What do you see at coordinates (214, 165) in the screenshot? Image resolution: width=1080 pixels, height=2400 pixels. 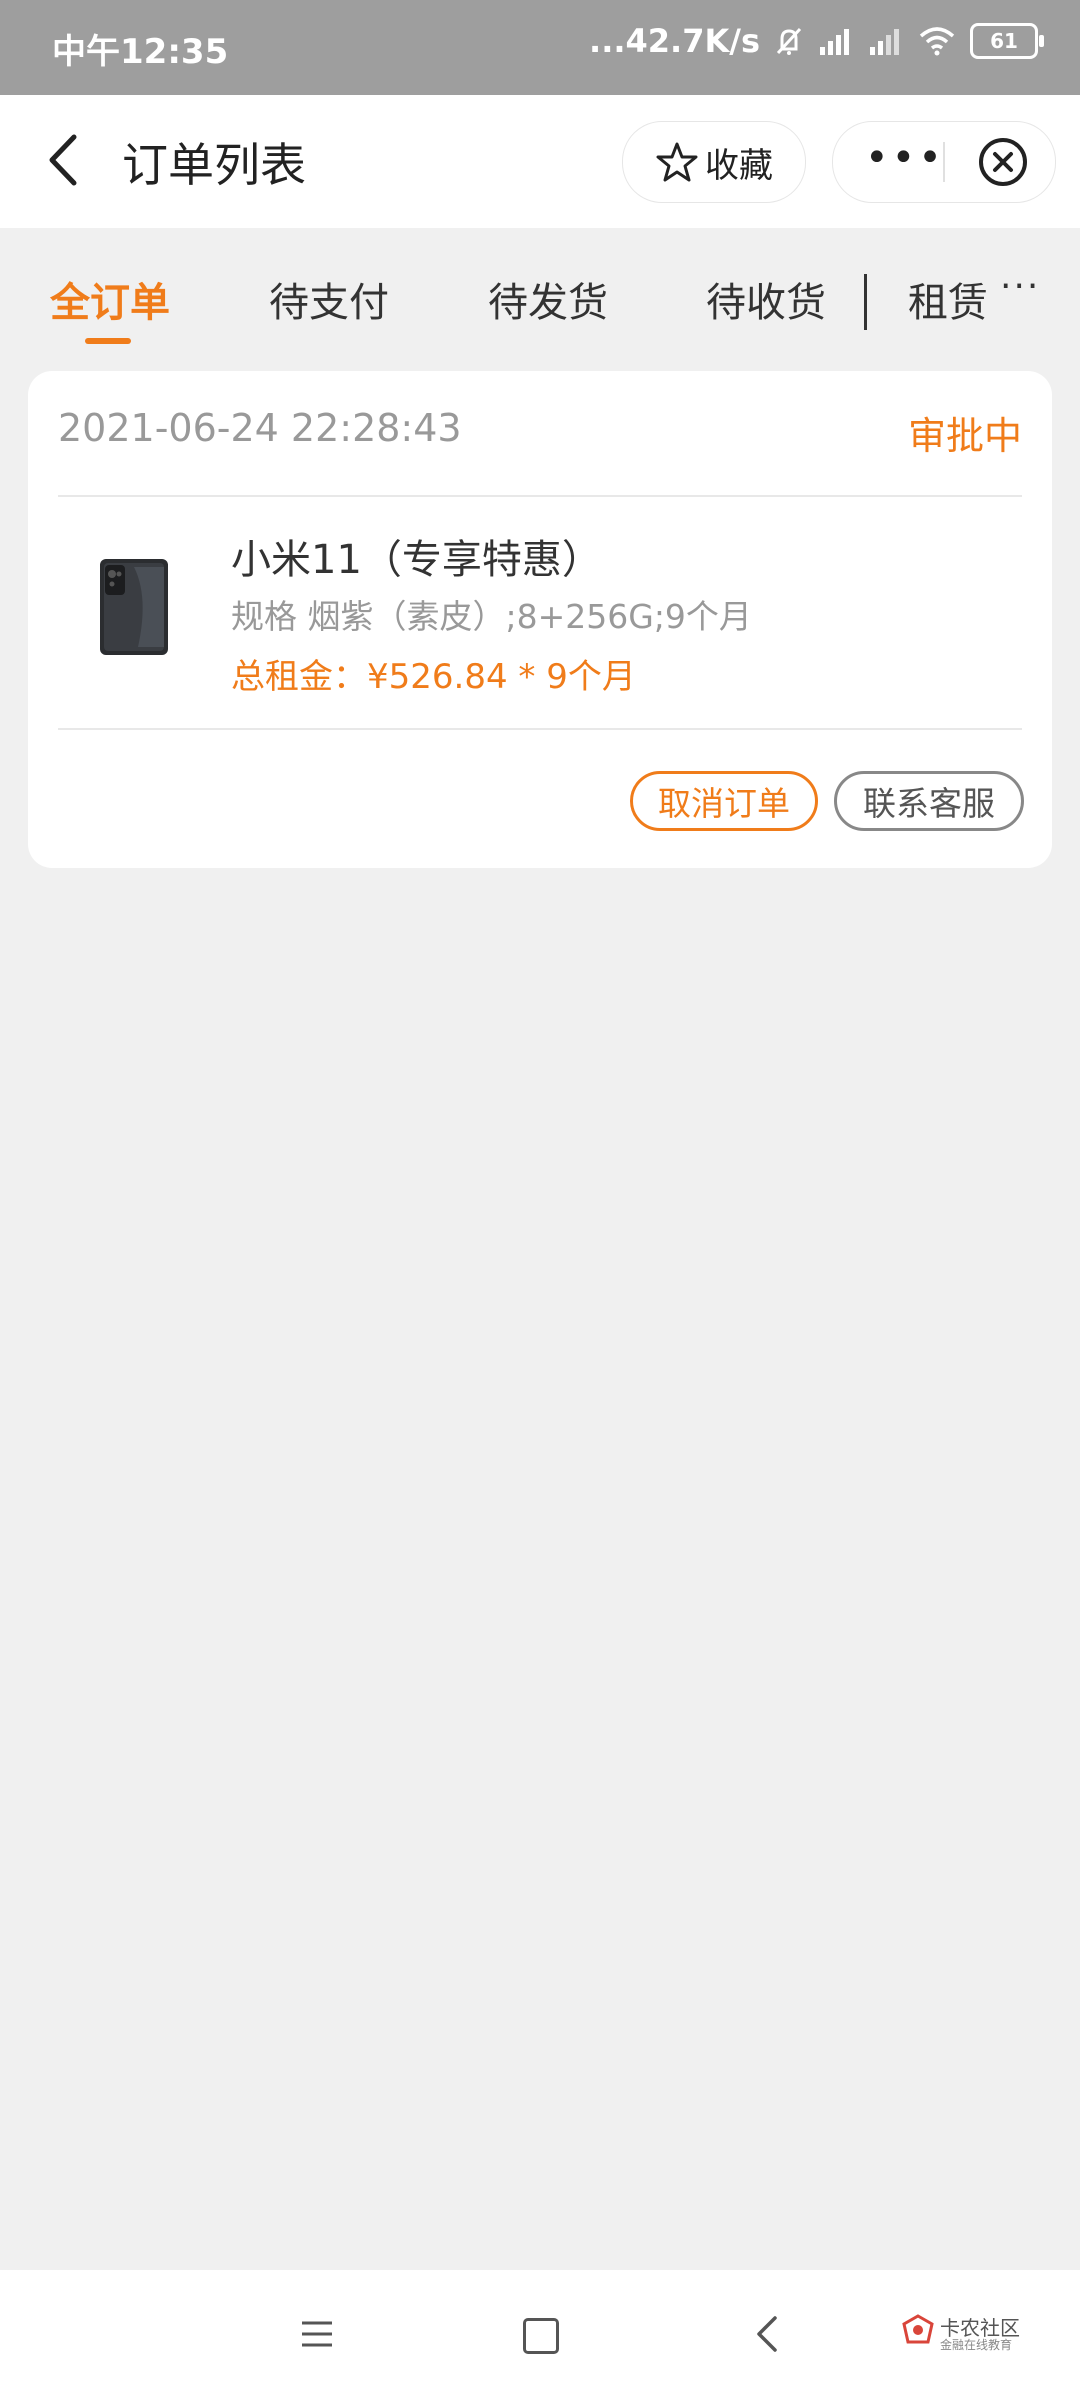 I see `page-title: 订单列表` at bounding box center [214, 165].